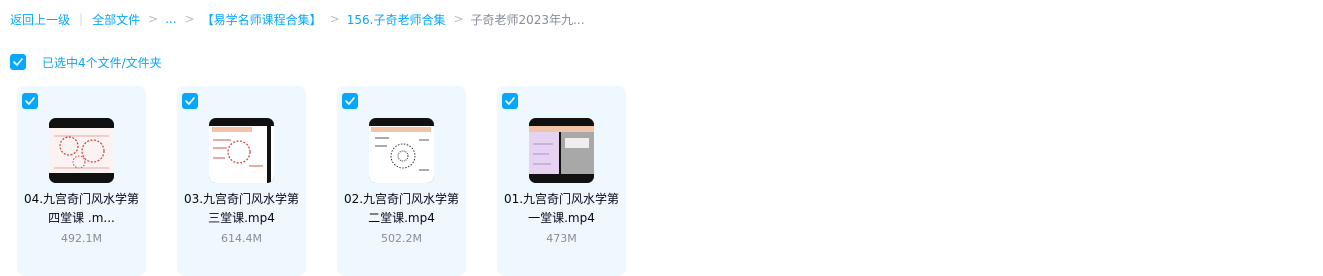 The width and height of the screenshot is (1323, 276). I want to click on file-card: 03.九宫奇门风水学第三堂课.mp4 614.4M, so click(241, 181).